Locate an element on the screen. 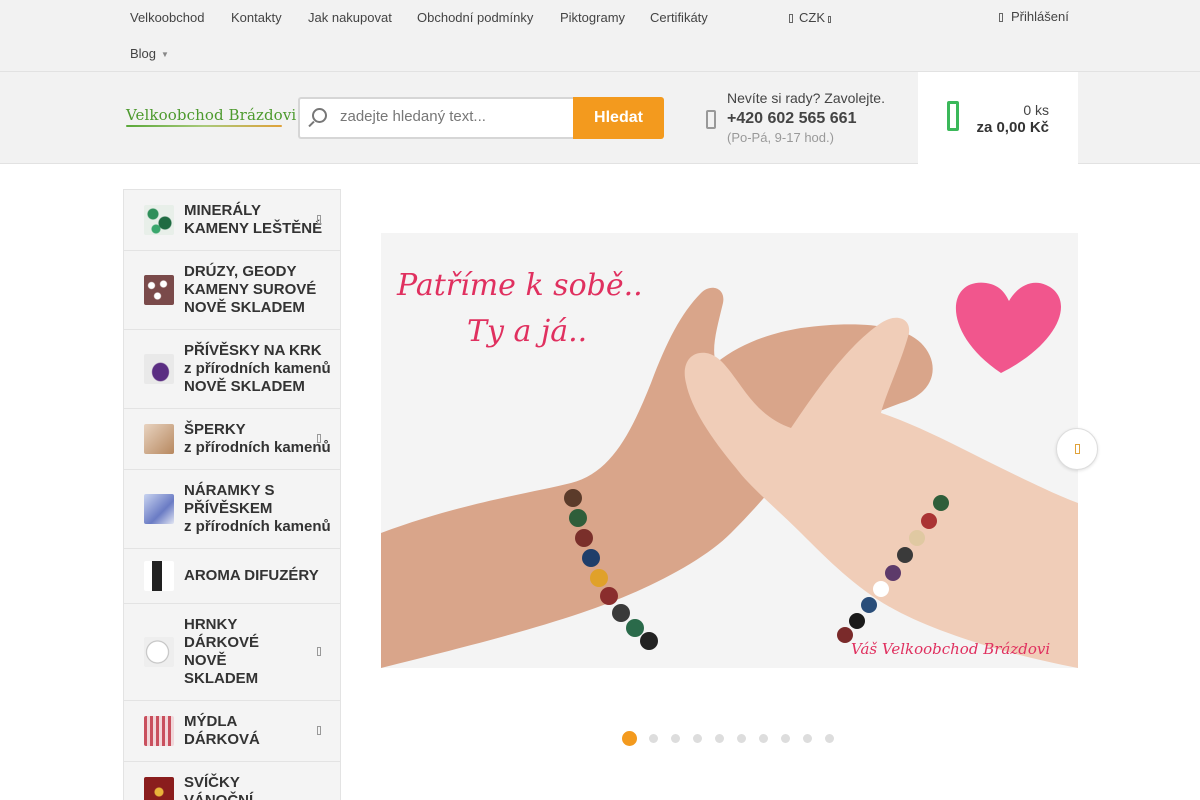 The height and width of the screenshot is (800, 1200). category-item-naramky: NÁRAMKY S PŘÍVĚSKEM z přírodních kamenů is located at coordinates (232, 509).